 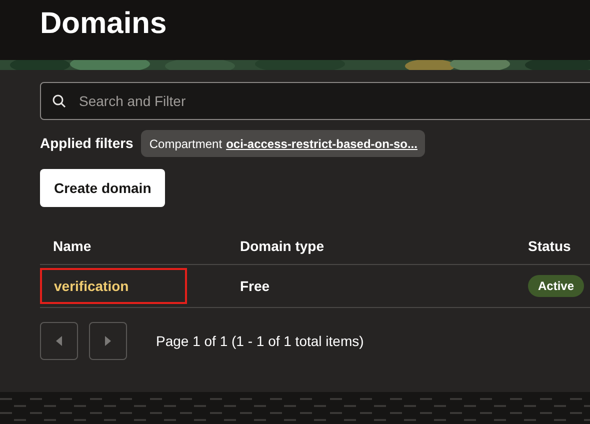 I want to click on filters-label: Applied filters, so click(x=87, y=143).